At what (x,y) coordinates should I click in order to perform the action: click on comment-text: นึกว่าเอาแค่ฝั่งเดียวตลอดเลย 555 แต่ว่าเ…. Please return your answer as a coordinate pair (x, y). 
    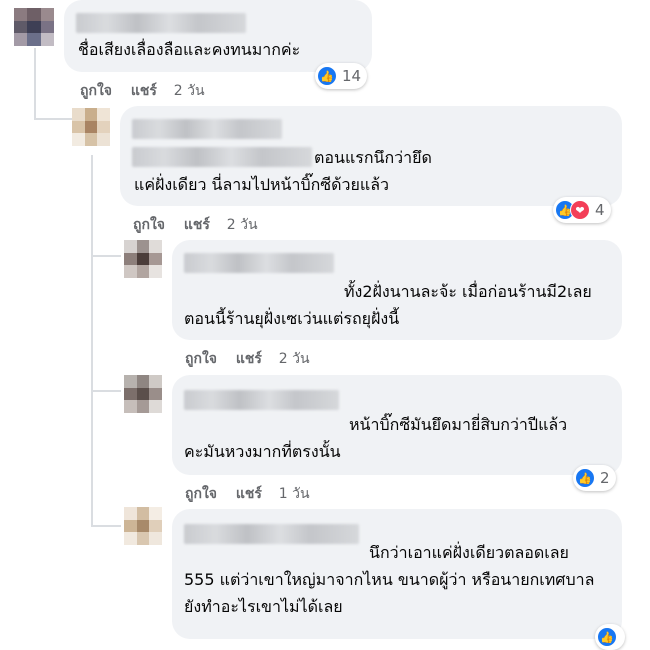
    Looking at the image, I should click on (389, 579).